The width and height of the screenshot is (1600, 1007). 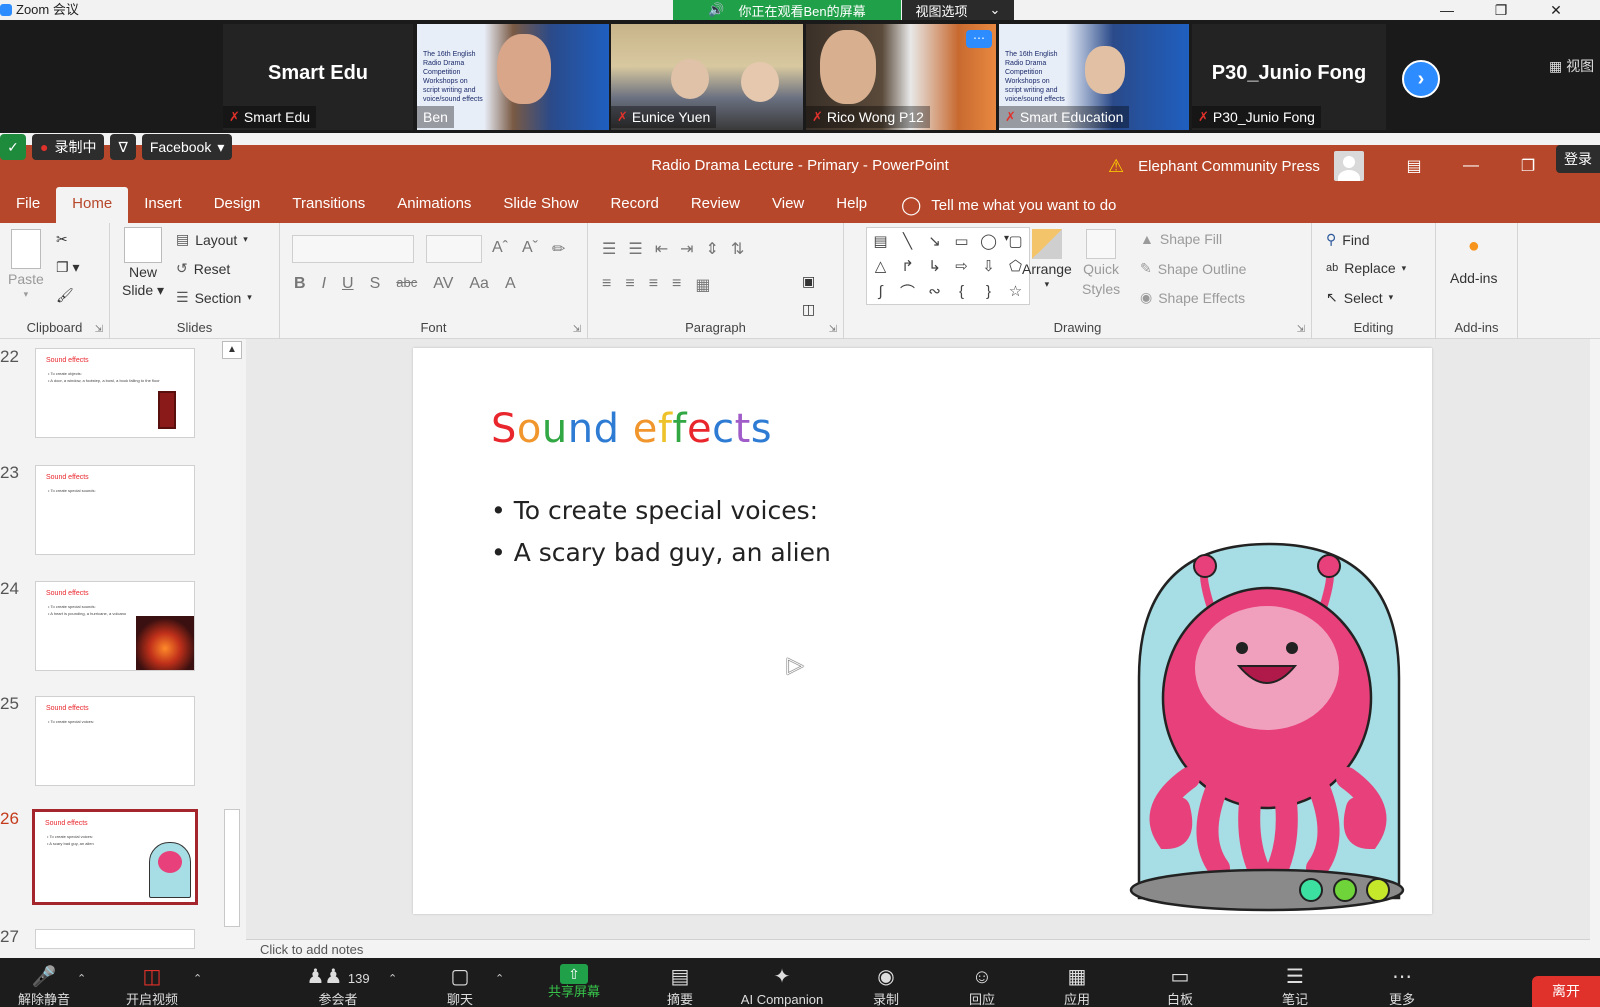 I want to click on ppt-minimize-button: —, so click(x=1471, y=166).